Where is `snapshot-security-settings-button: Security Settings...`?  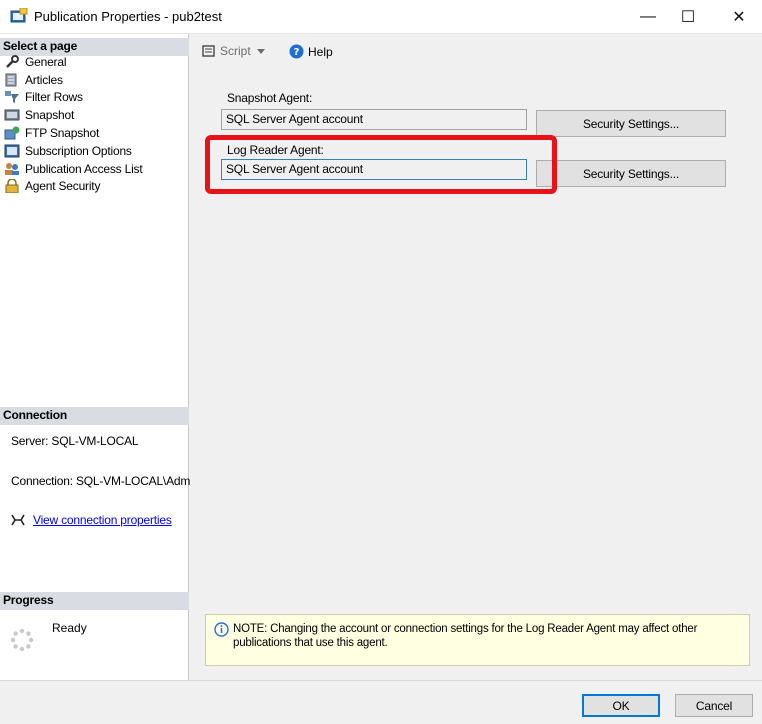 snapshot-security-settings-button: Security Settings... is located at coordinates (631, 123).